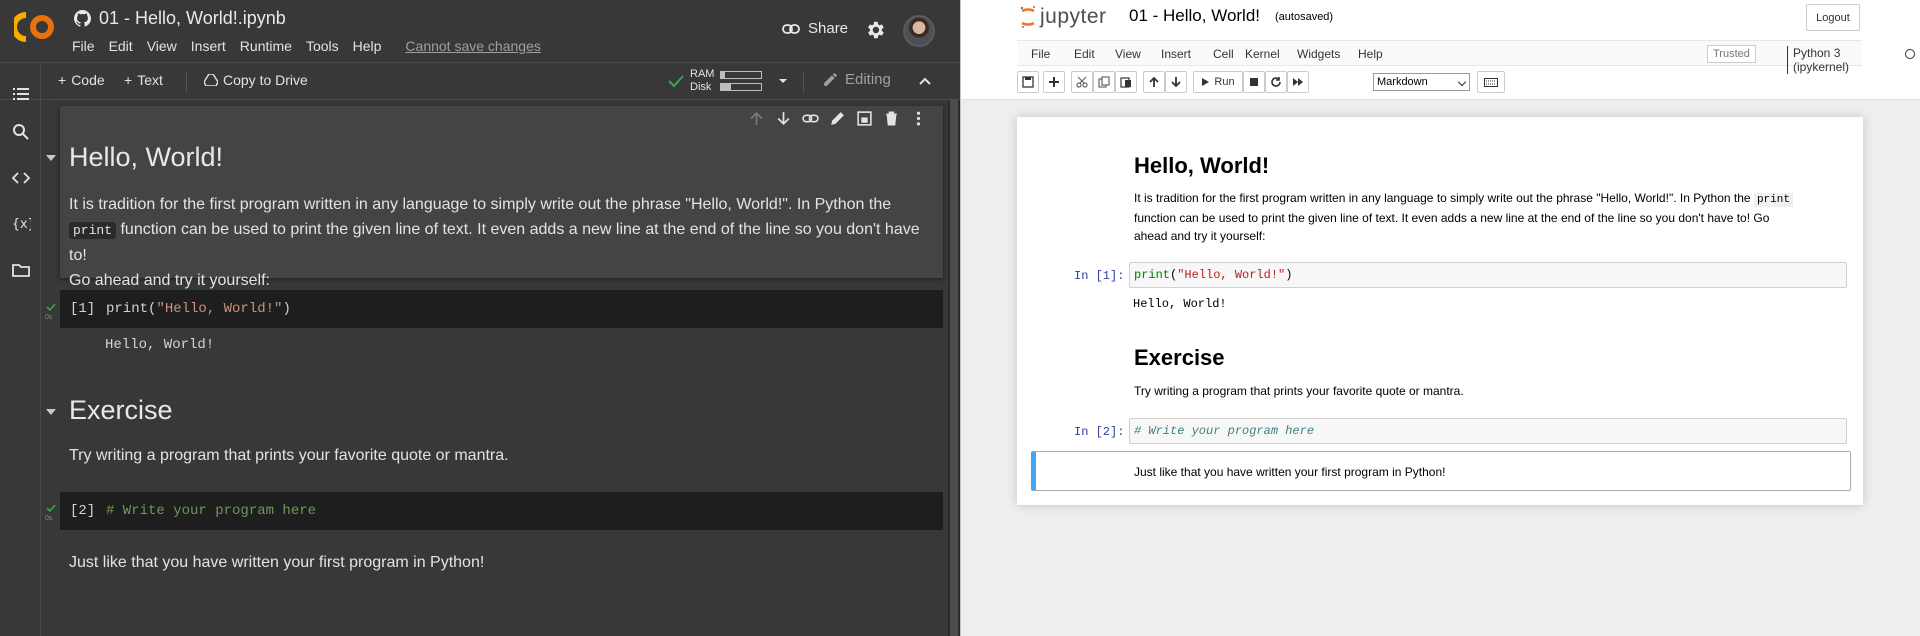  I want to click on mirror-cell-icon, so click(864, 118).